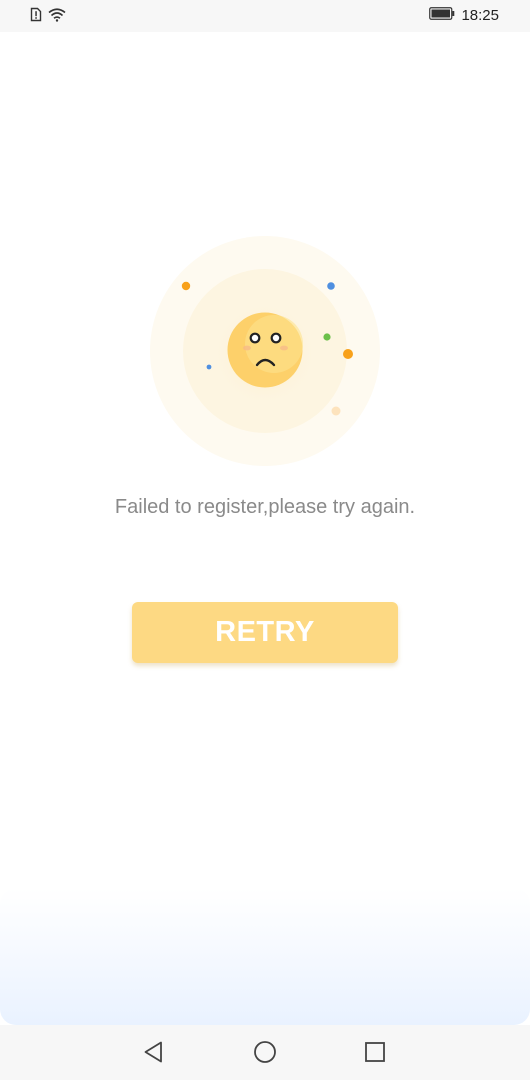  I want to click on retry-button: RETRY, so click(265, 632).